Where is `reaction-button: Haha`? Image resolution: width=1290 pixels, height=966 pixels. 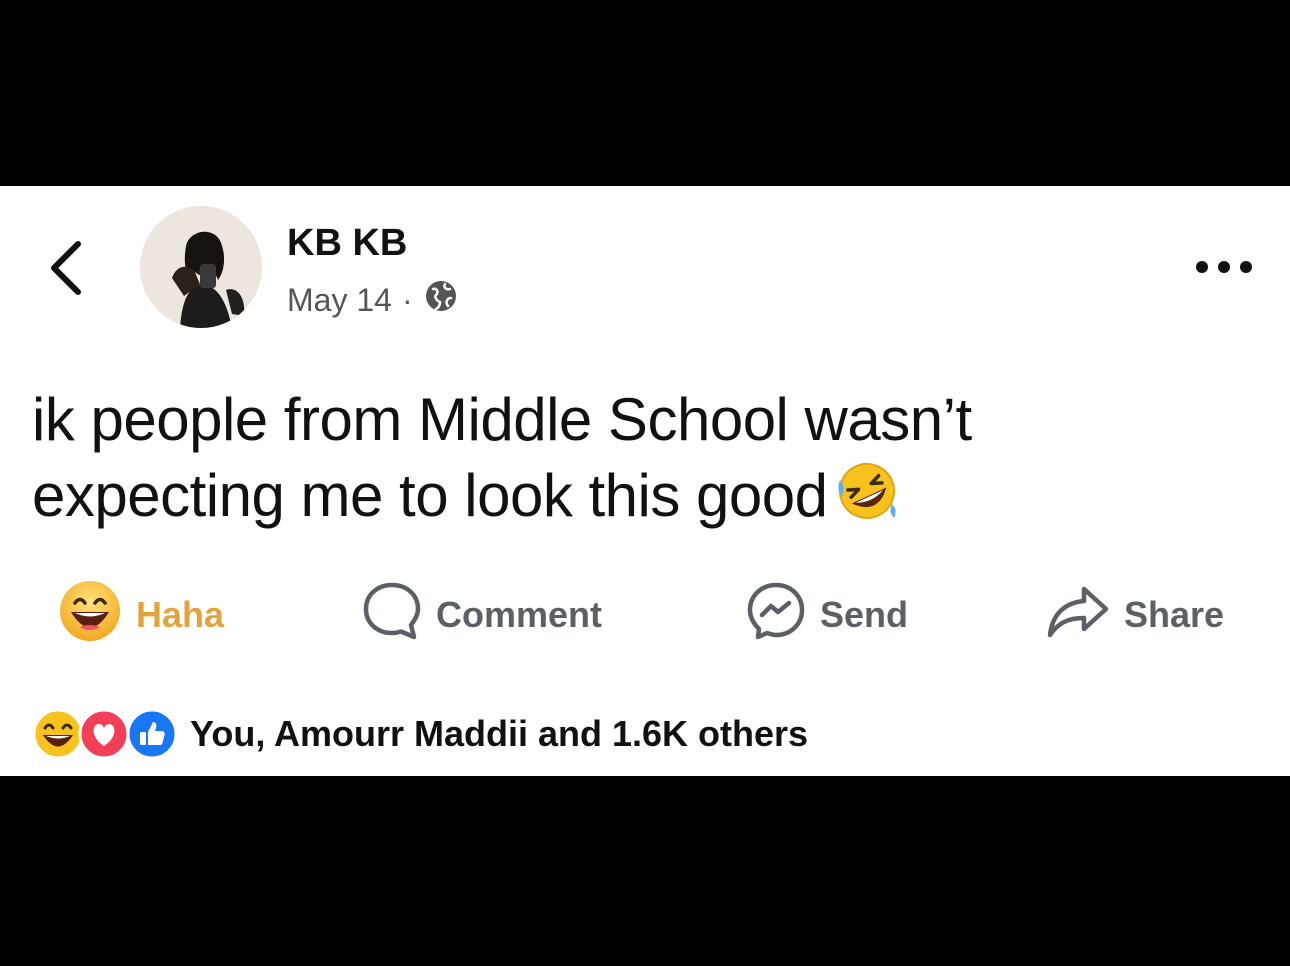
reaction-button: Haha is located at coordinates (141, 615).